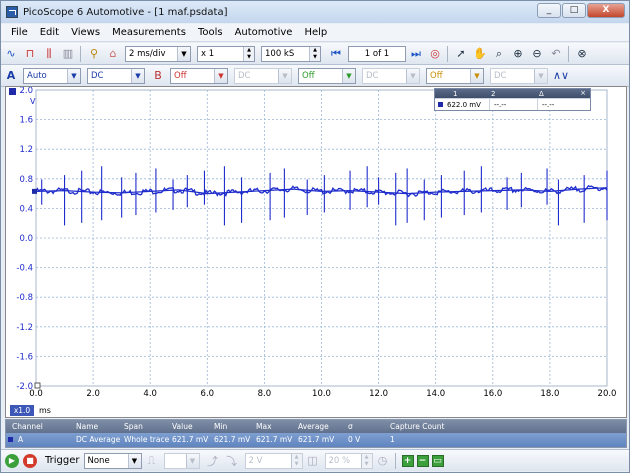 This screenshot has width=630, height=473. What do you see at coordinates (336, 54) in the screenshot?
I see `first-page-icon: ⏮` at bounding box center [336, 54].